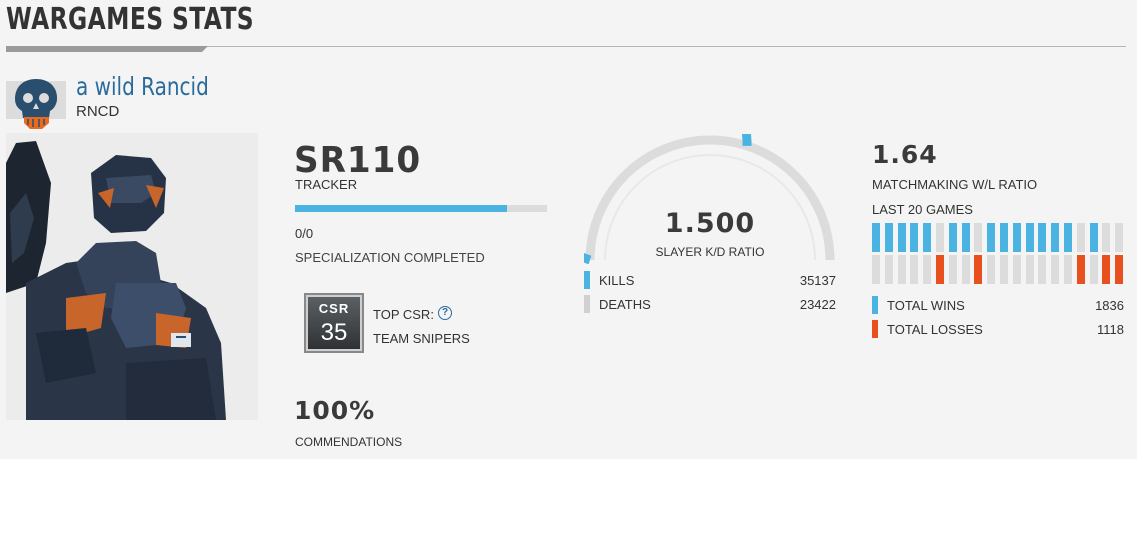 The image size is (1137, 539). I want to click on deaths-swatch, so click(587, 304).